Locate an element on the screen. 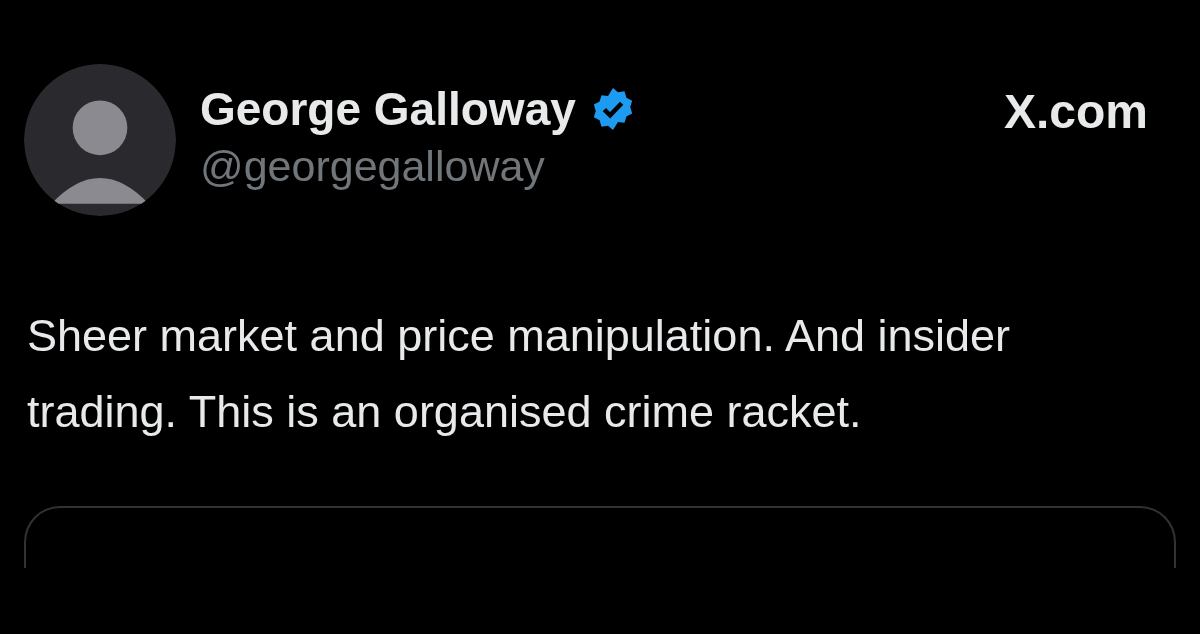 The image size is (1200, 634). author-handle: @georgegalloway is located at coordinates (373, 166).